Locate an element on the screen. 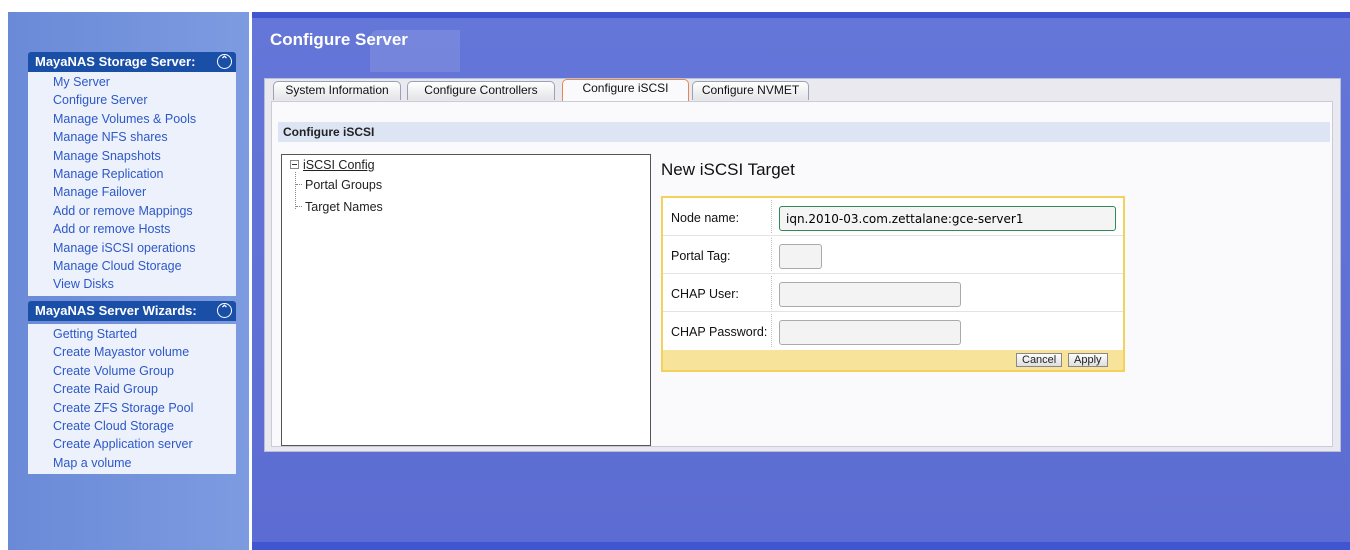 The height and width of the screenshot is (550, 1350). sidebar-item-cloud-storage: Manage Cloud Storage is located at coordinates (144, 266).